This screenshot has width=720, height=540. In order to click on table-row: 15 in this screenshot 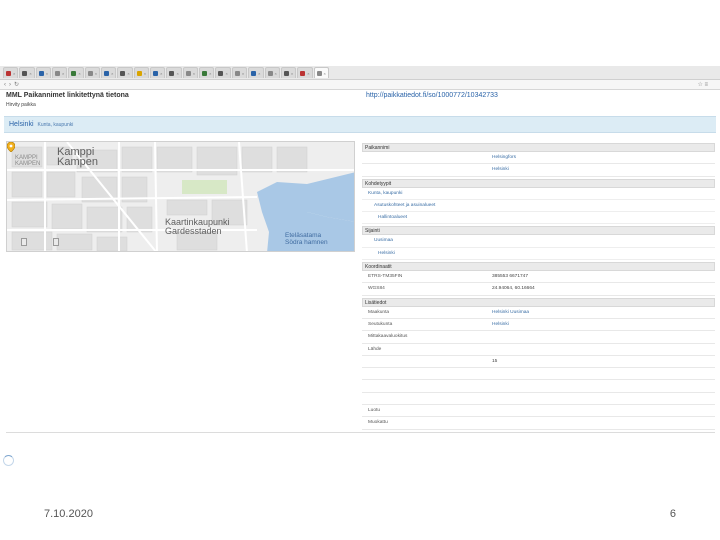, I will do `click(538, 362)`.